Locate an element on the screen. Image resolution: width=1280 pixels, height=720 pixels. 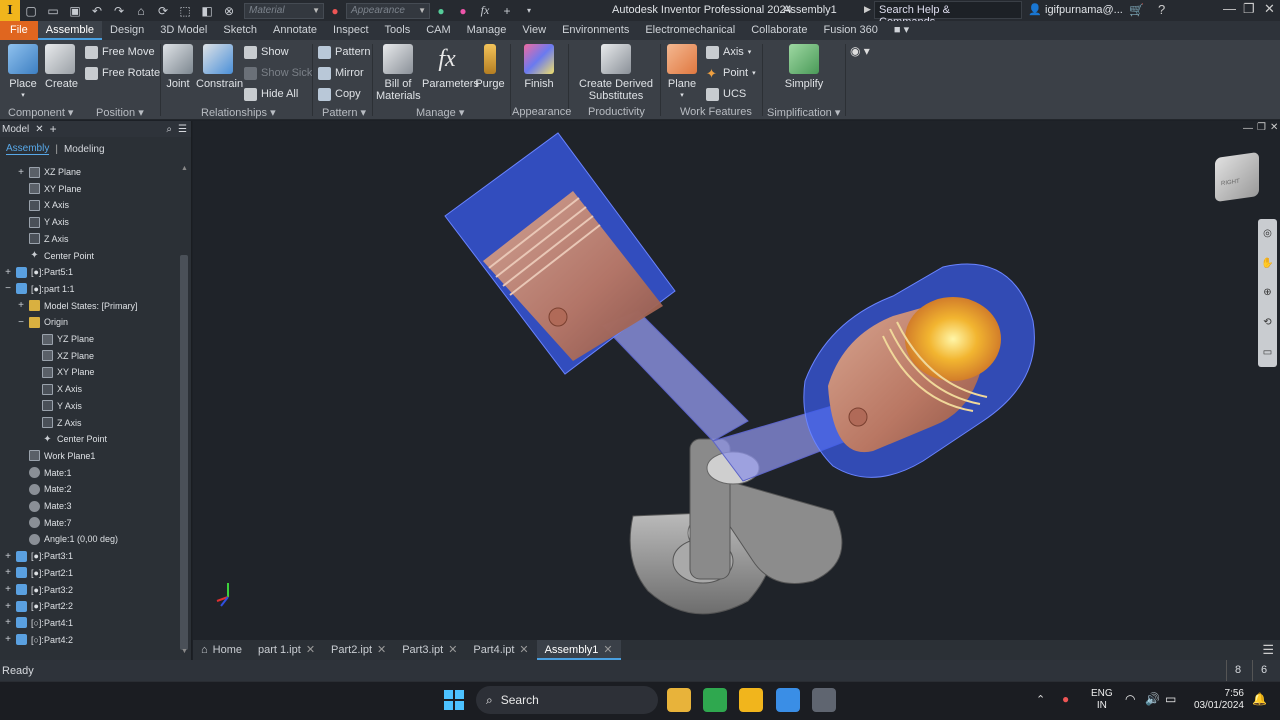
doc-tab-part4: Part4.ipt ✕ is located at coordinates (500, 650).